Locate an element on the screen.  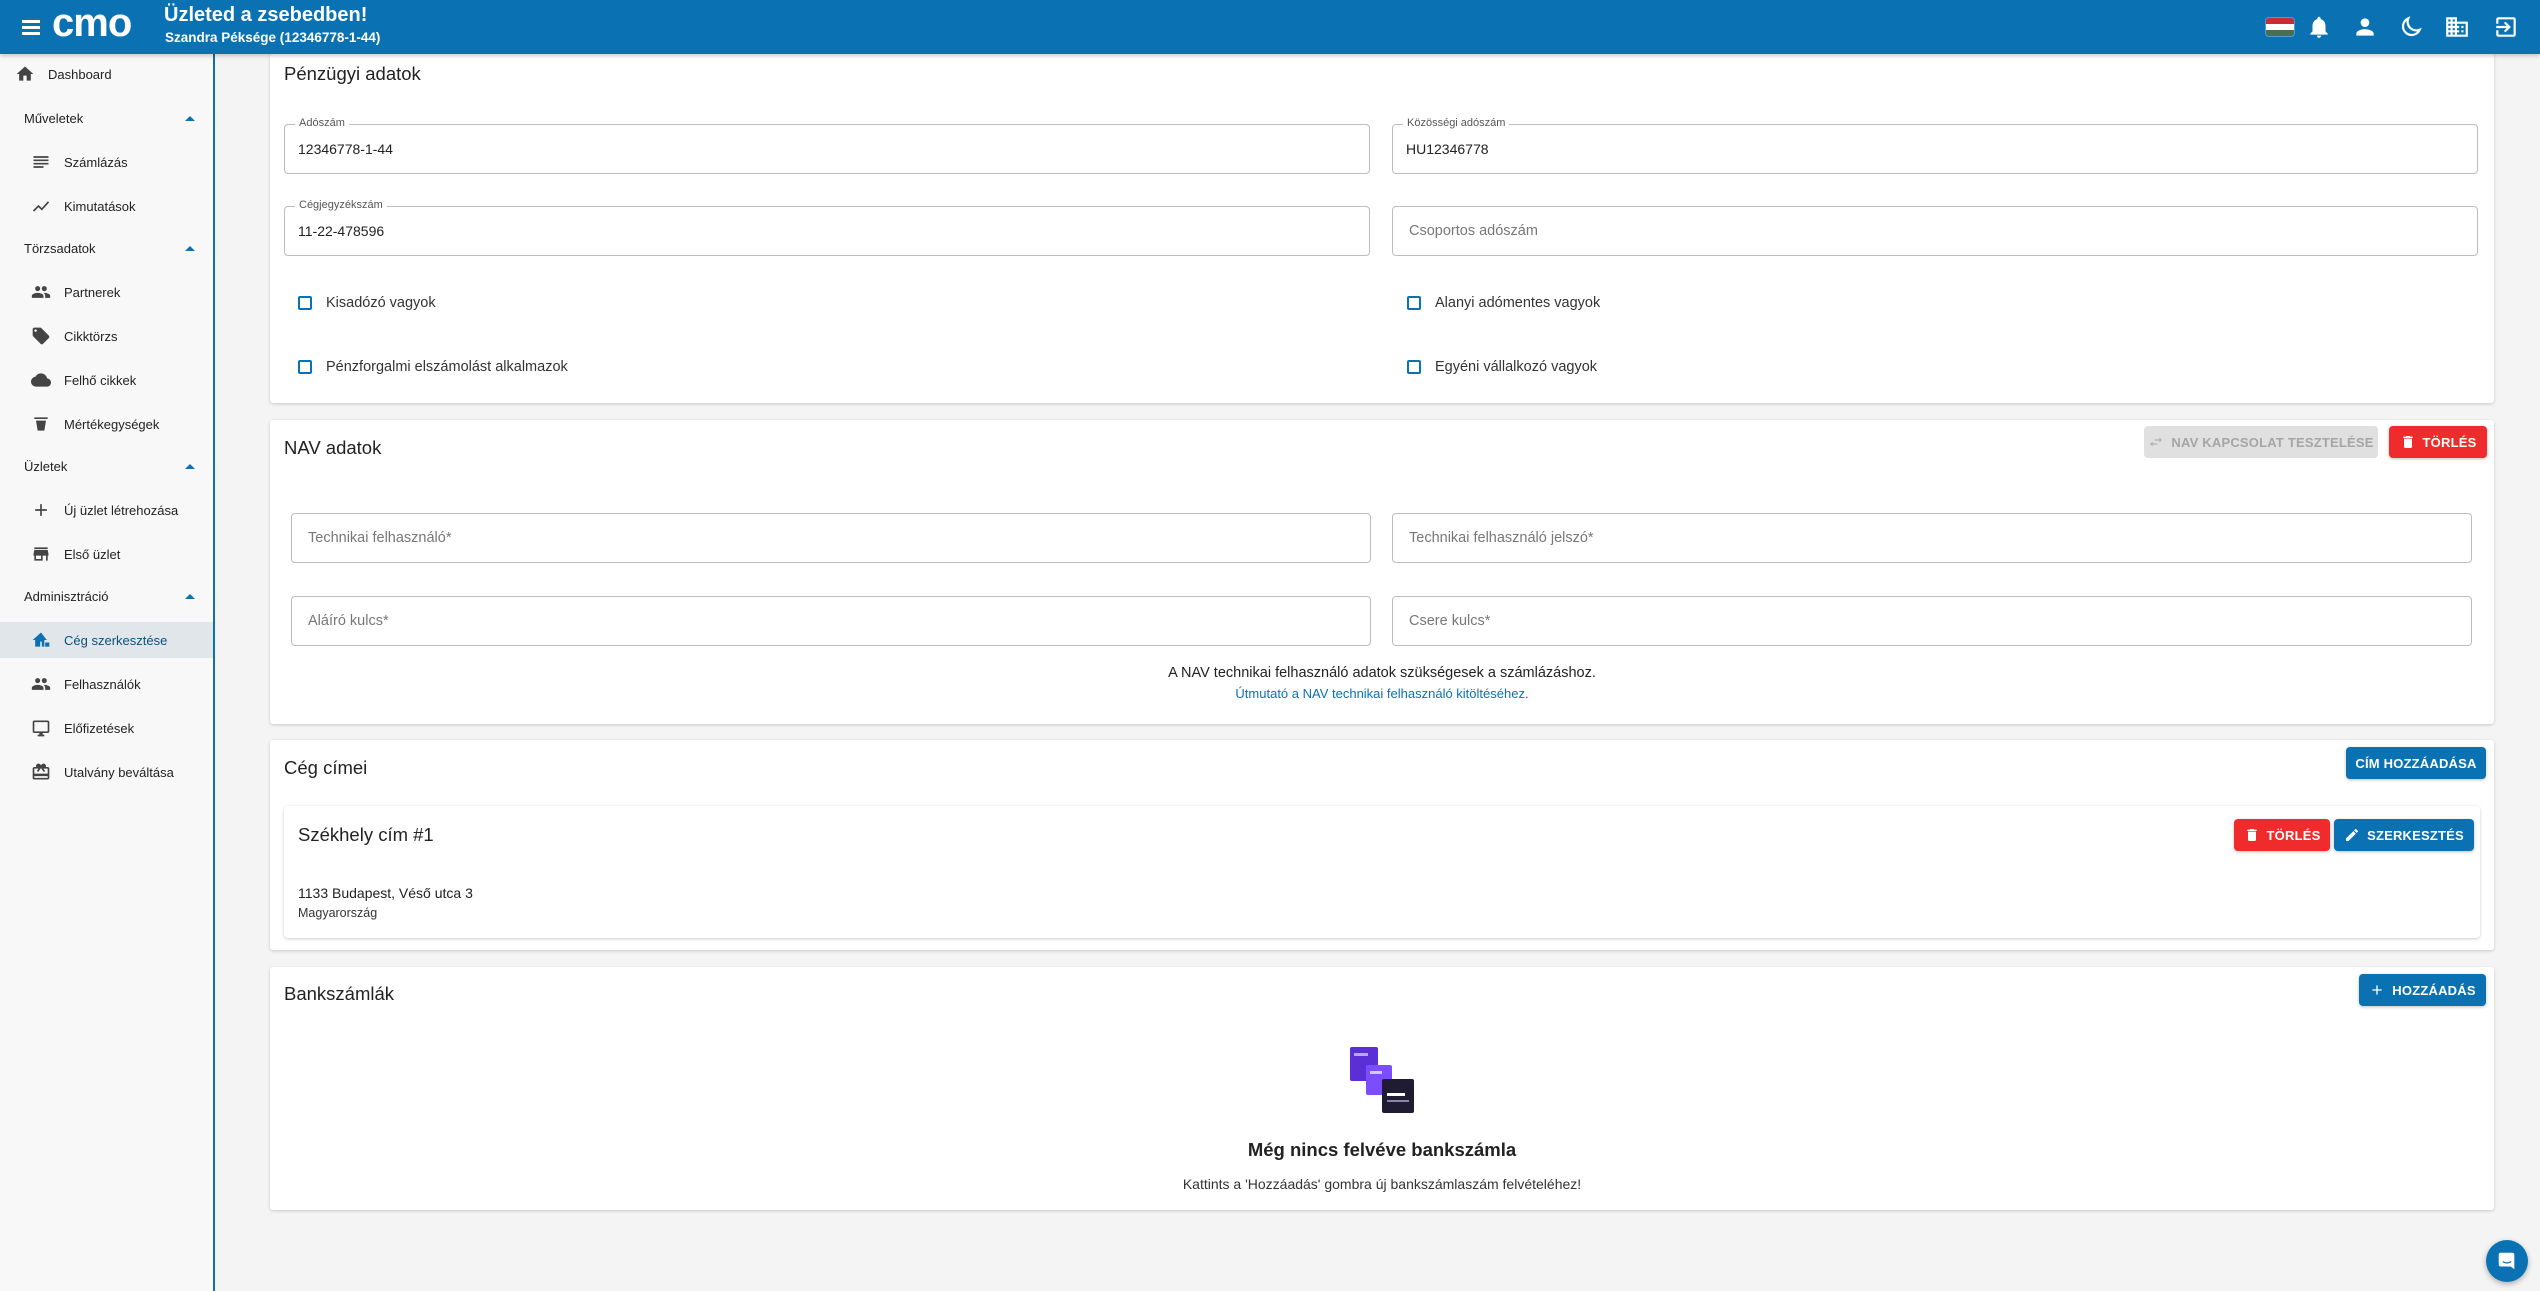
trash-icon is located at coordinates (2407, 442).